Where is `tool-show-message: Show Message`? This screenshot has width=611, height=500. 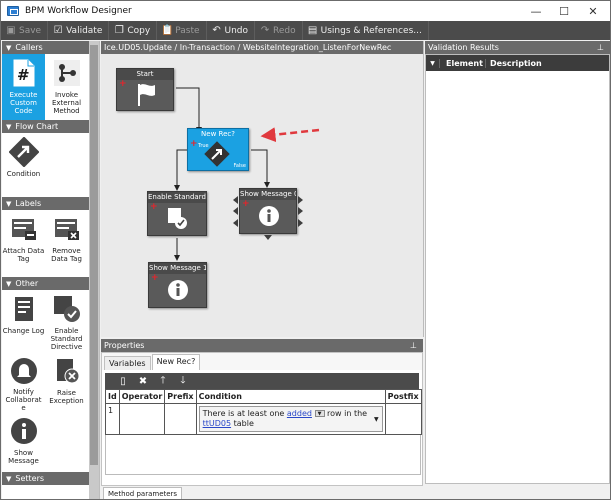 tool-show-message: Show Message is located at coordinates (23, 442).